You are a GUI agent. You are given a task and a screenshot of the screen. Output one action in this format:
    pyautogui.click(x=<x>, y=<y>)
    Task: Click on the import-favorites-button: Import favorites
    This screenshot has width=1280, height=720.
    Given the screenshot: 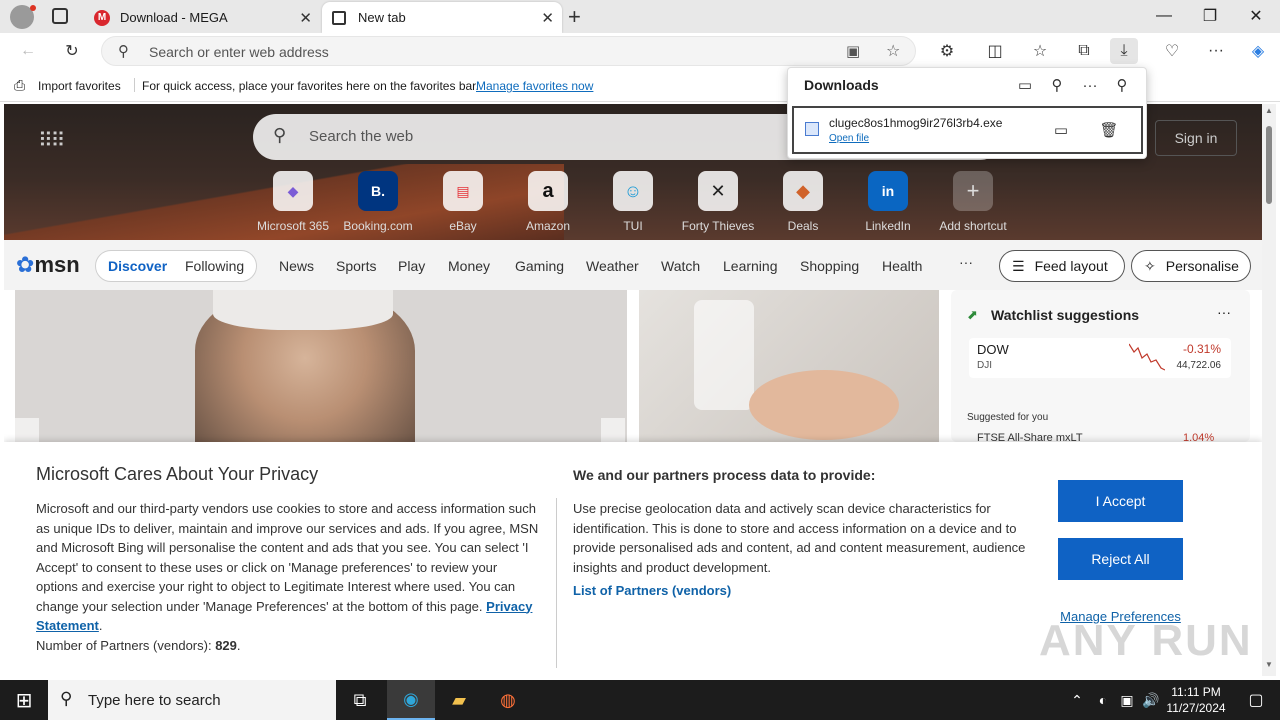 What is the action you would take?
    pyautogui.click(x=79, y=86)
    